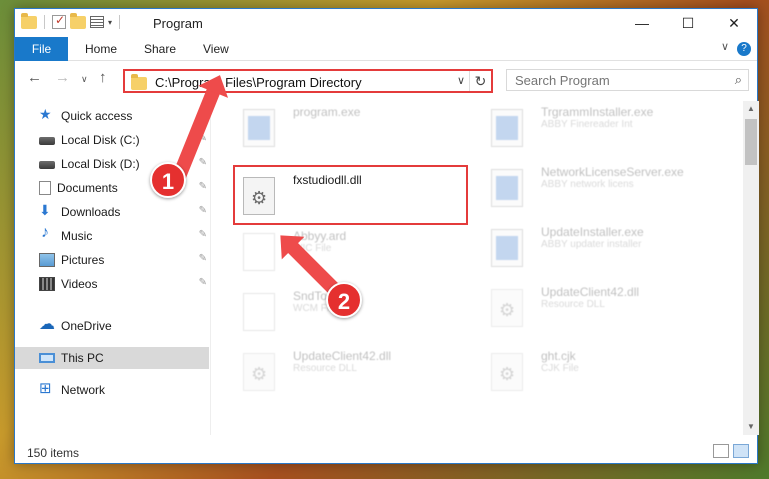 Image resolution: width=769 pixels, height=479 pixels. Describe the element at coordinates (103, 77) in the screenshot. I see `up-button: ↑` at that location.